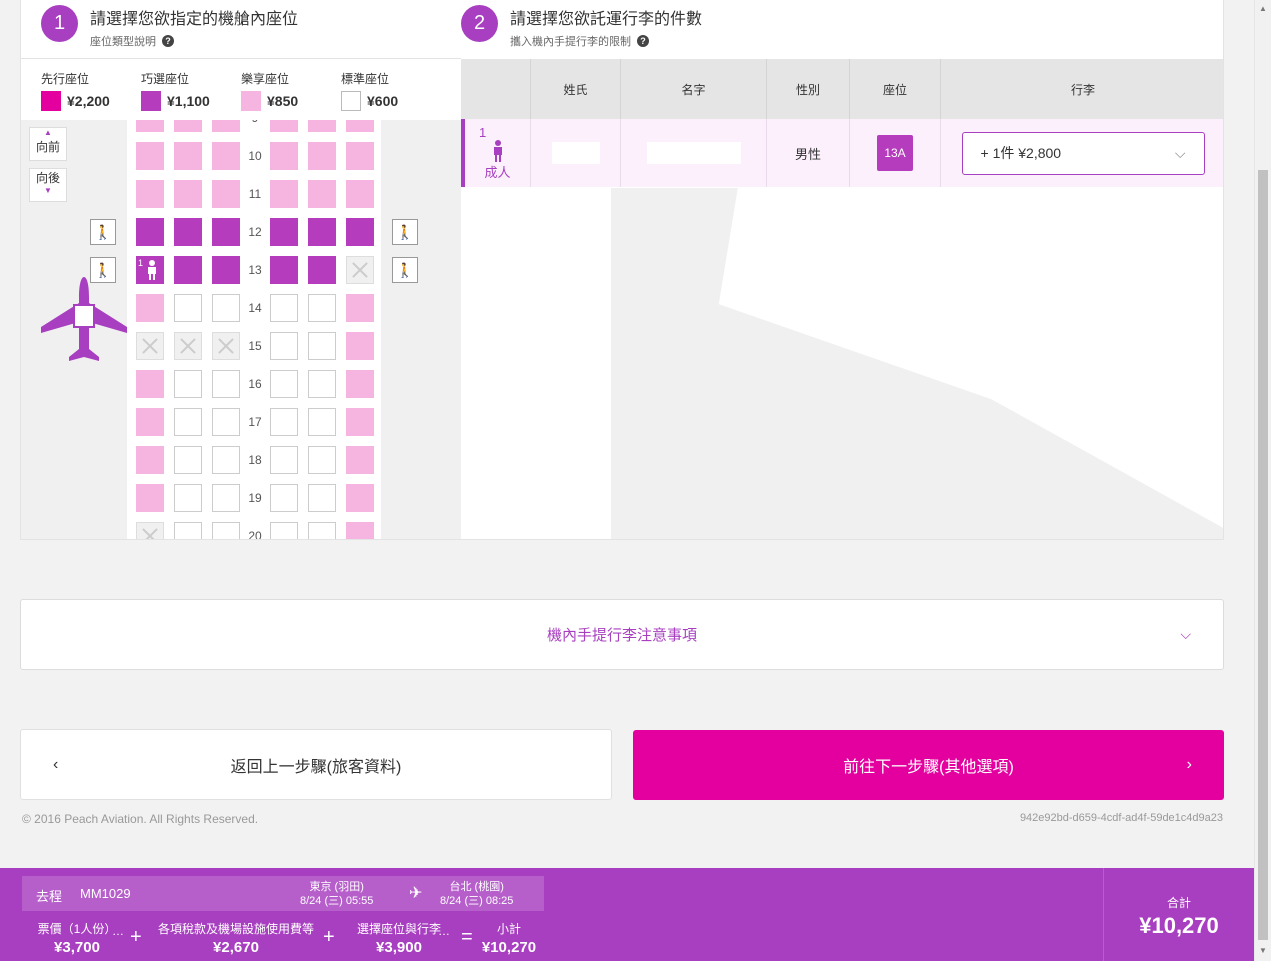  What do you see at coordinates (48, 190) in the screenshot?
I see `down-arrow-icon: ▼` at bounding box center [48, 190].